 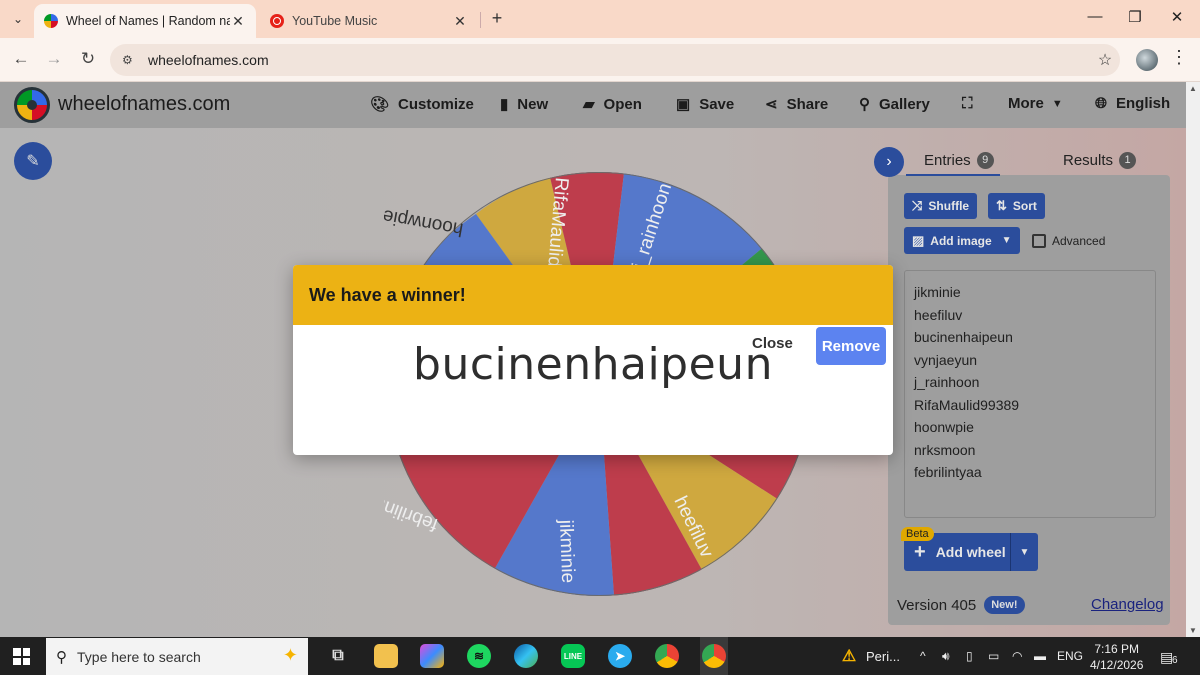 What do you see at coordinates (593, 364) in the screenshot?
I see `winner-name: bucinenhaipeun` at bounding box center [593, 364].